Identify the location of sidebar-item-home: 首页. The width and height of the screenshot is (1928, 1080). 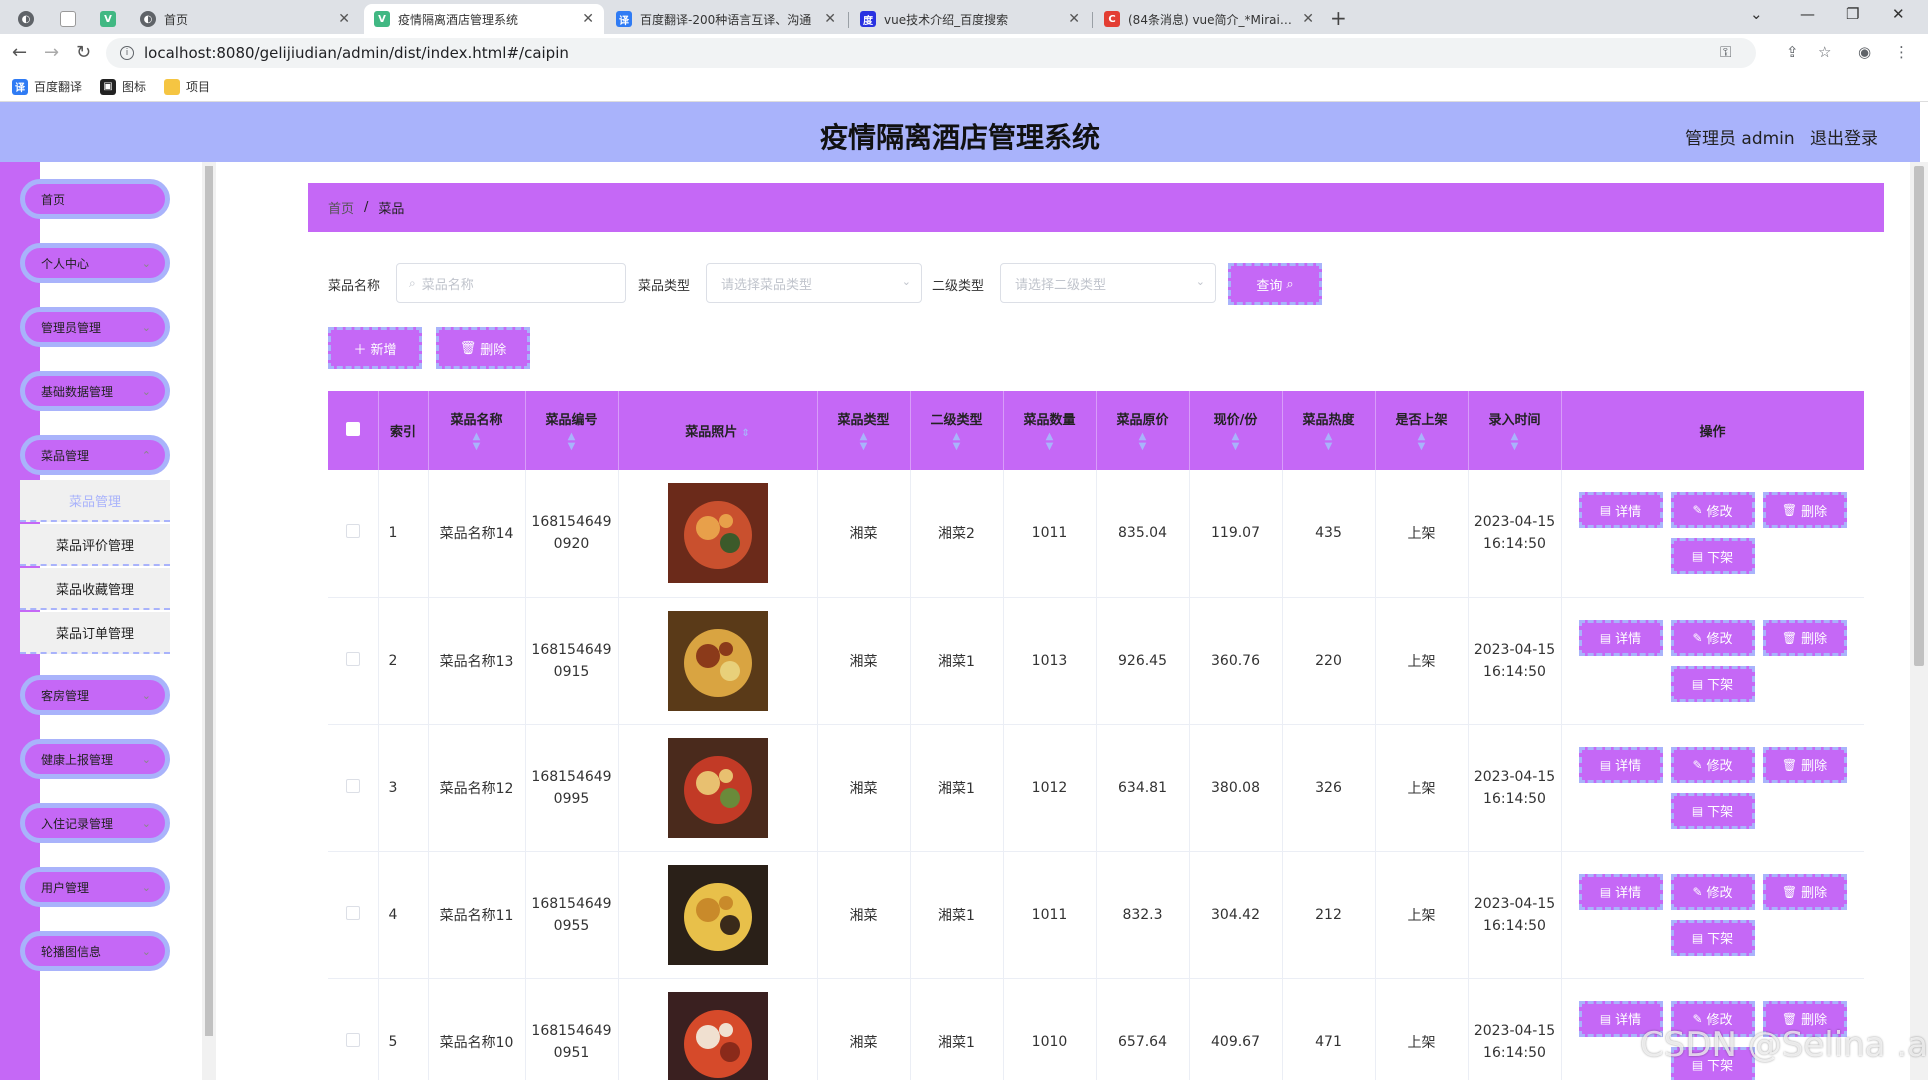
(95, 199).